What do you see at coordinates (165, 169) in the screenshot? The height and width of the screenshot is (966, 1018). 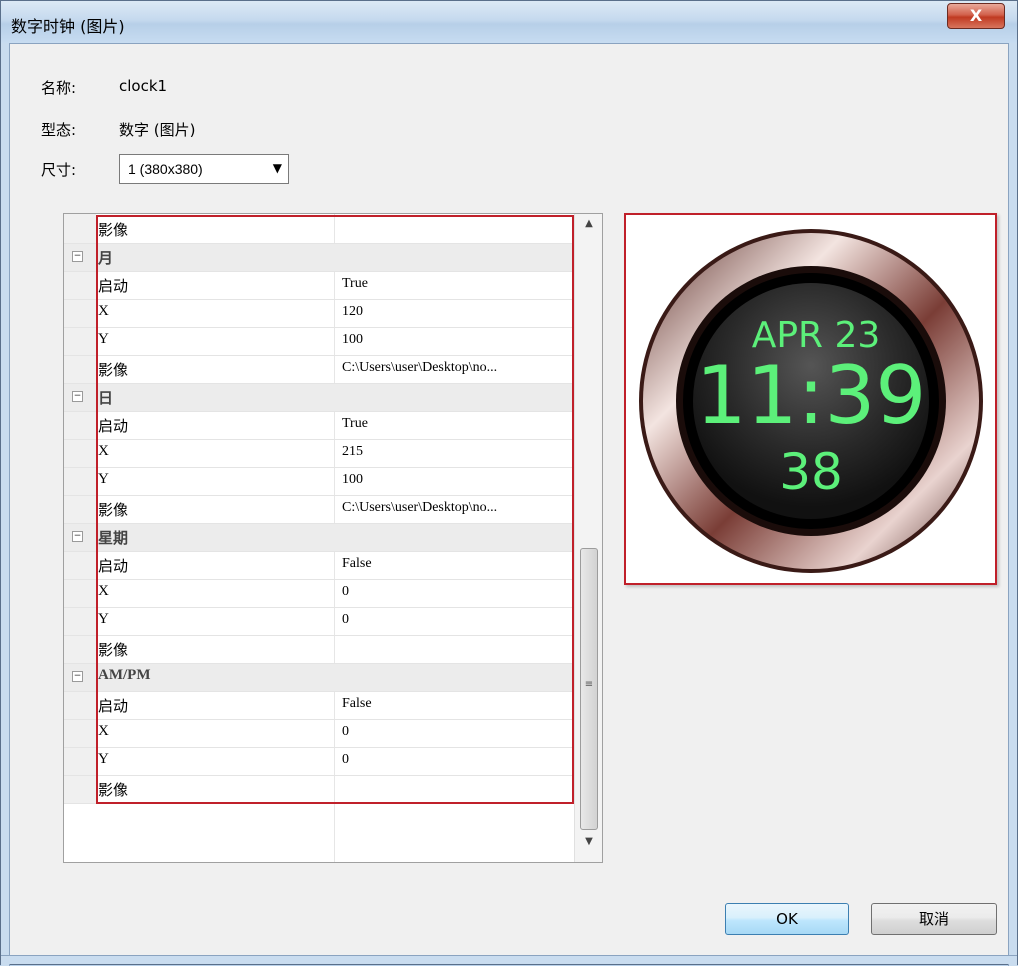 I see `size-dropdown-value: 1 (380x380)` at bounding box center [165, 169].